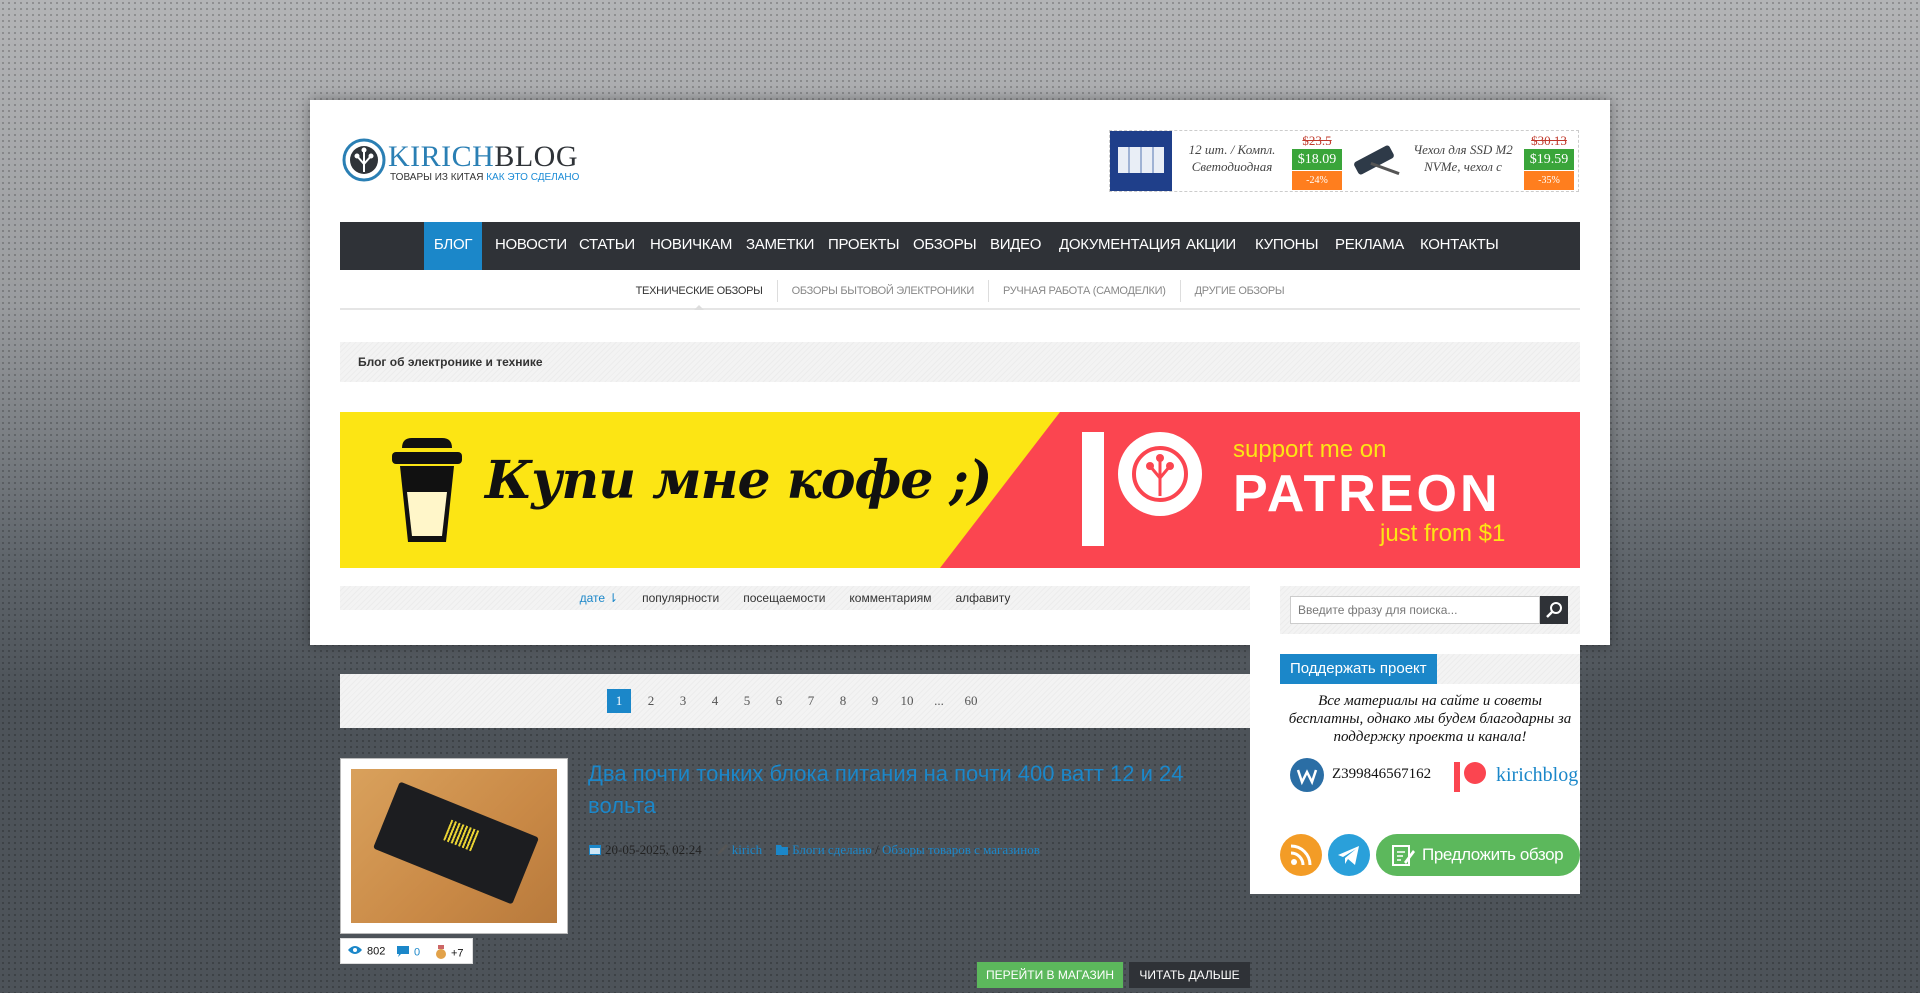 Image resolution: width=1920 pixels, height=993 pixels. Describe the element at coordinates (875, 701) in the screenshot. I see `page-link: 9` at that location.